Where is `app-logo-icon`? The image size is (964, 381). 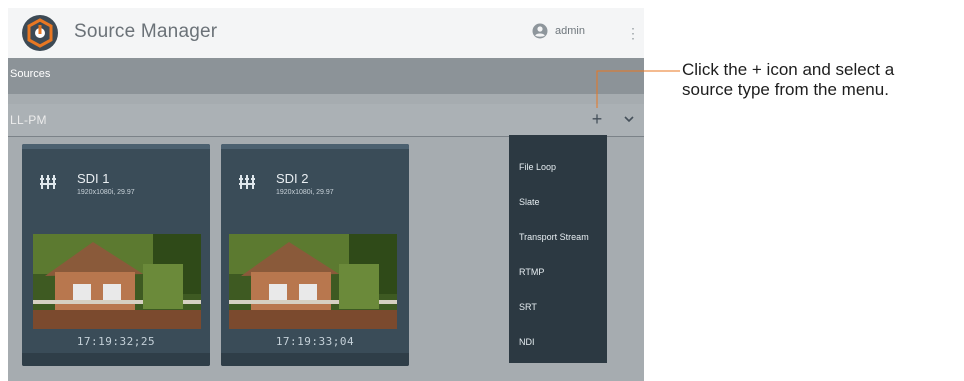 app-logo-icon is located at coordinates (40, 33).